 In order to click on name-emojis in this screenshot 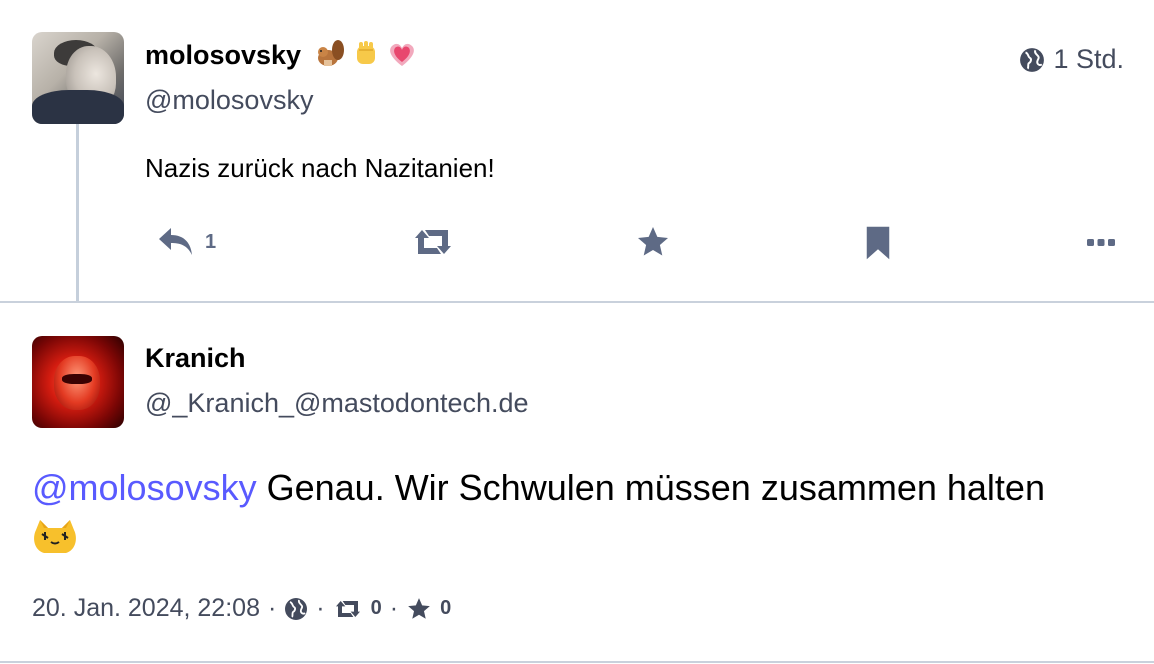, I will do `click(366, 54)`.